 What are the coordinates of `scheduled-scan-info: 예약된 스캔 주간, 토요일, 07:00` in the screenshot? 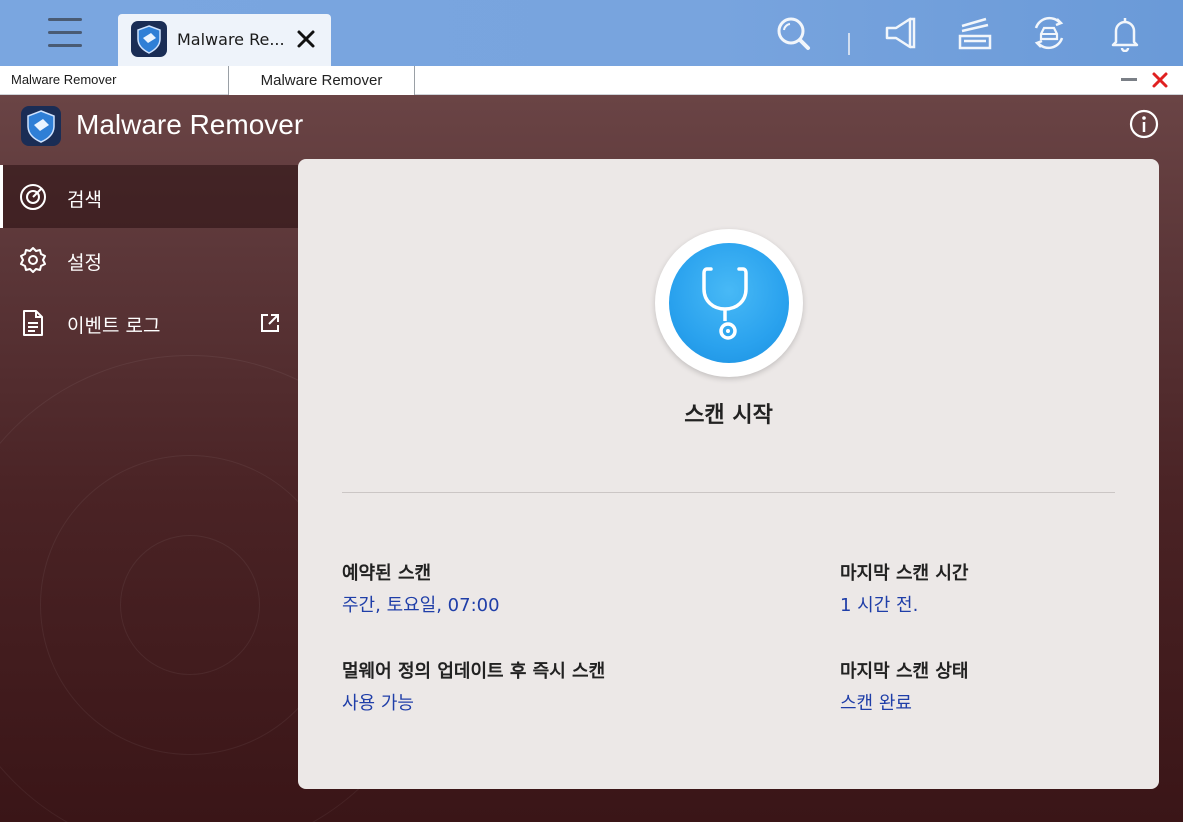 It's located at (421, 588).